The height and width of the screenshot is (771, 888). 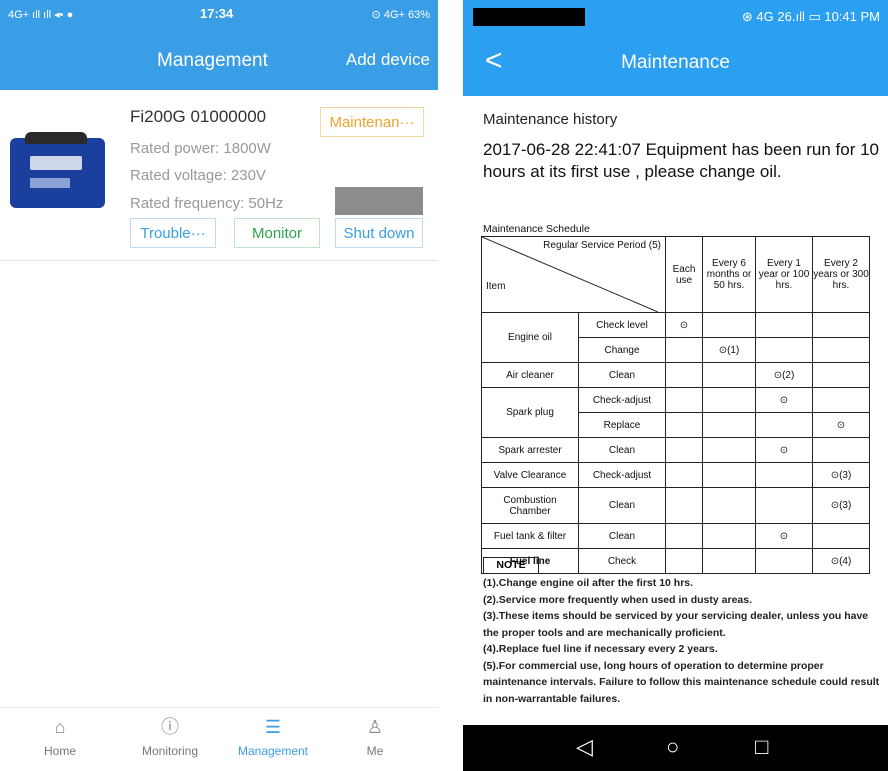 I want to click on status-bar: ⊛ 4G 26.ıll ▭ 10:41 PM, so click(x=675, y=17).